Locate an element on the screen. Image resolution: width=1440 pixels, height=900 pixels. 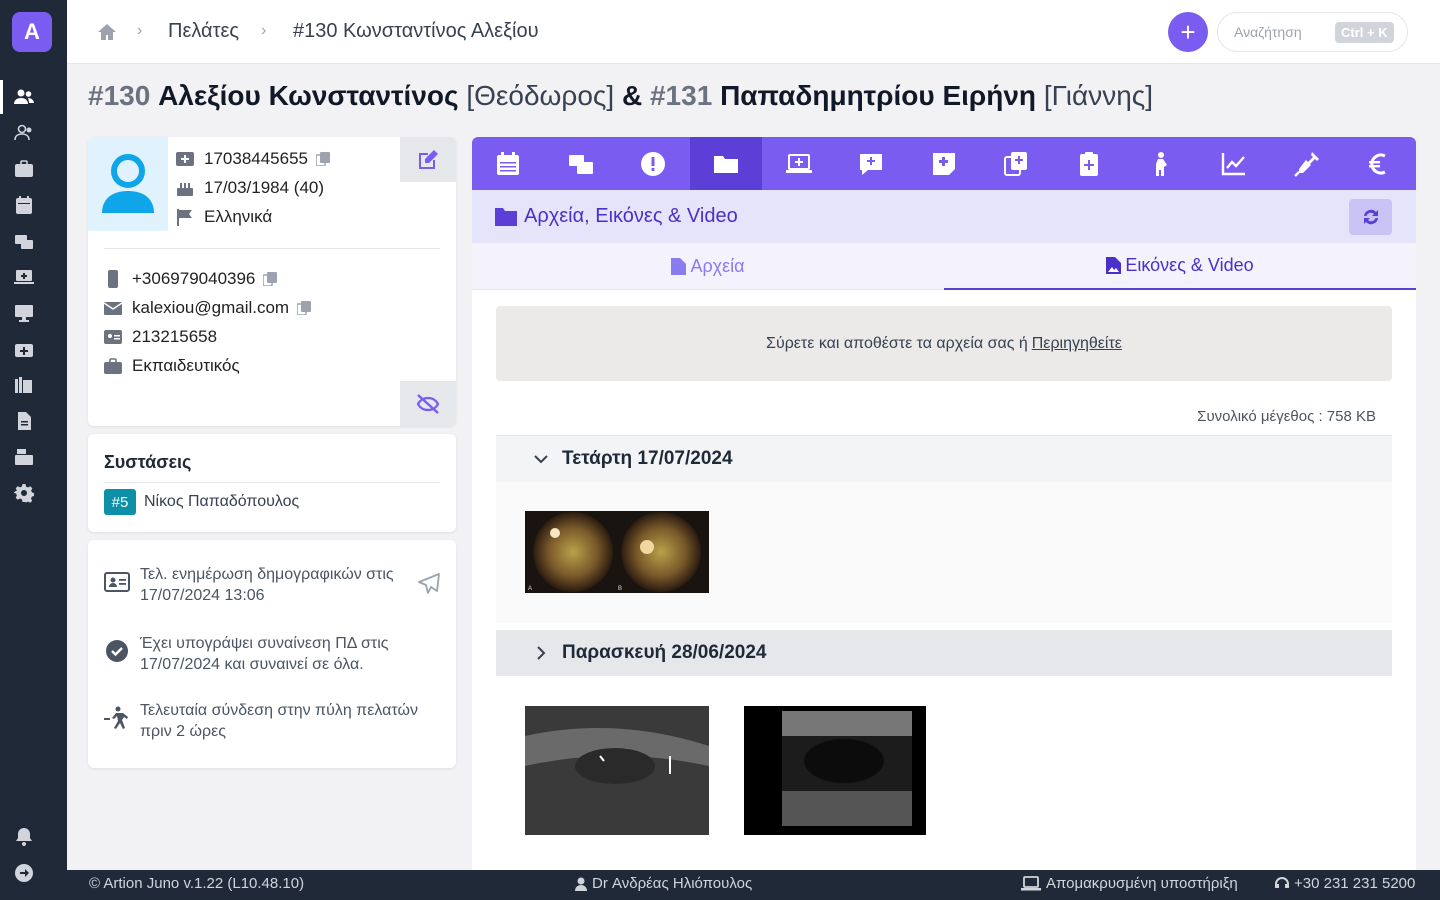
tool-calendar is located at coordinates (508, 163).